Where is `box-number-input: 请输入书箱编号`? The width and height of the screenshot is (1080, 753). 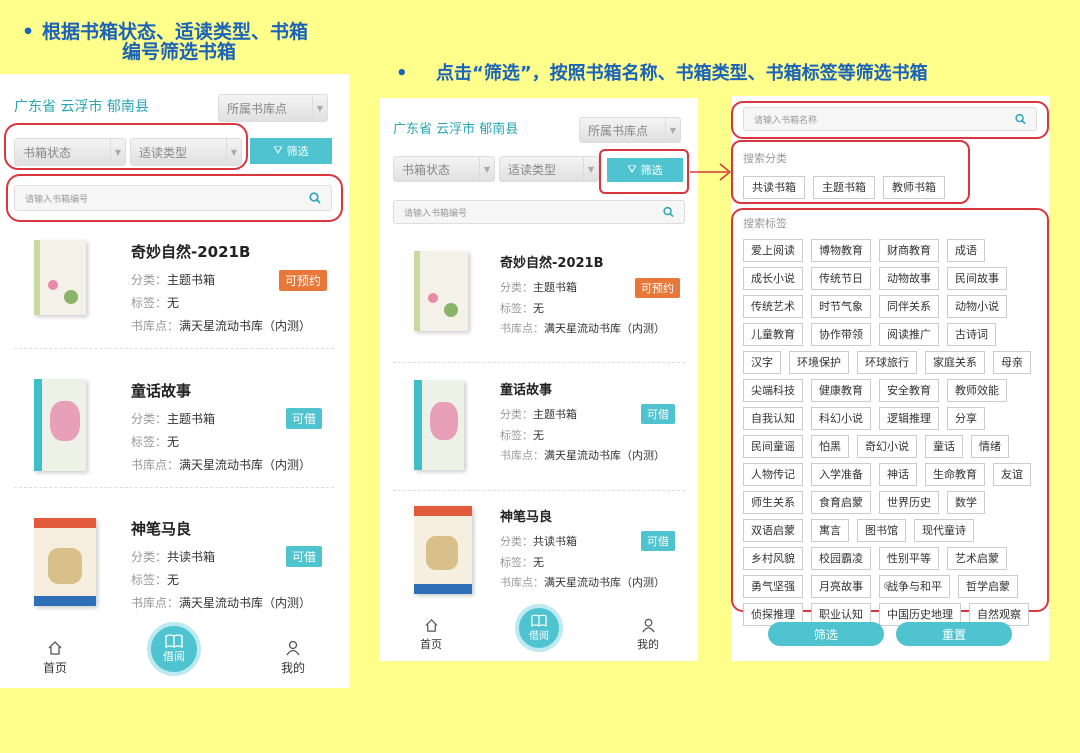
box-number-input: 请输入书箱编号 is located at coordinates (539, 212).